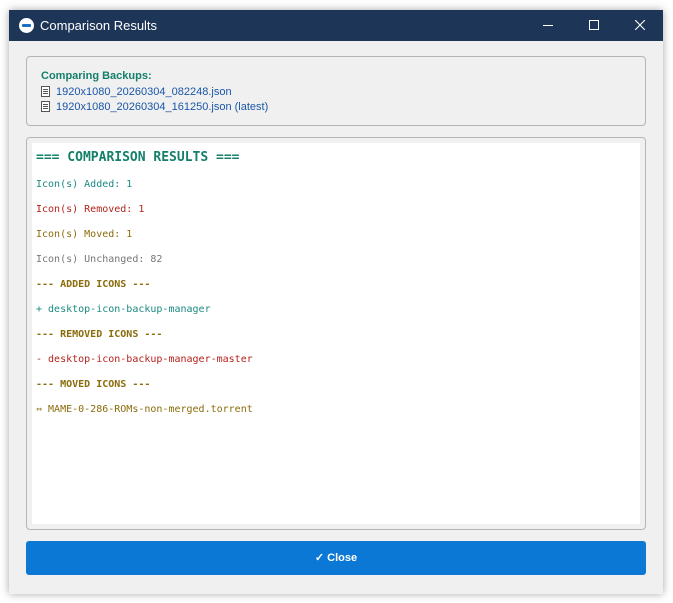 This screenshot has width=673, height=603. I want to click on maximize-button, so click(594, 25).